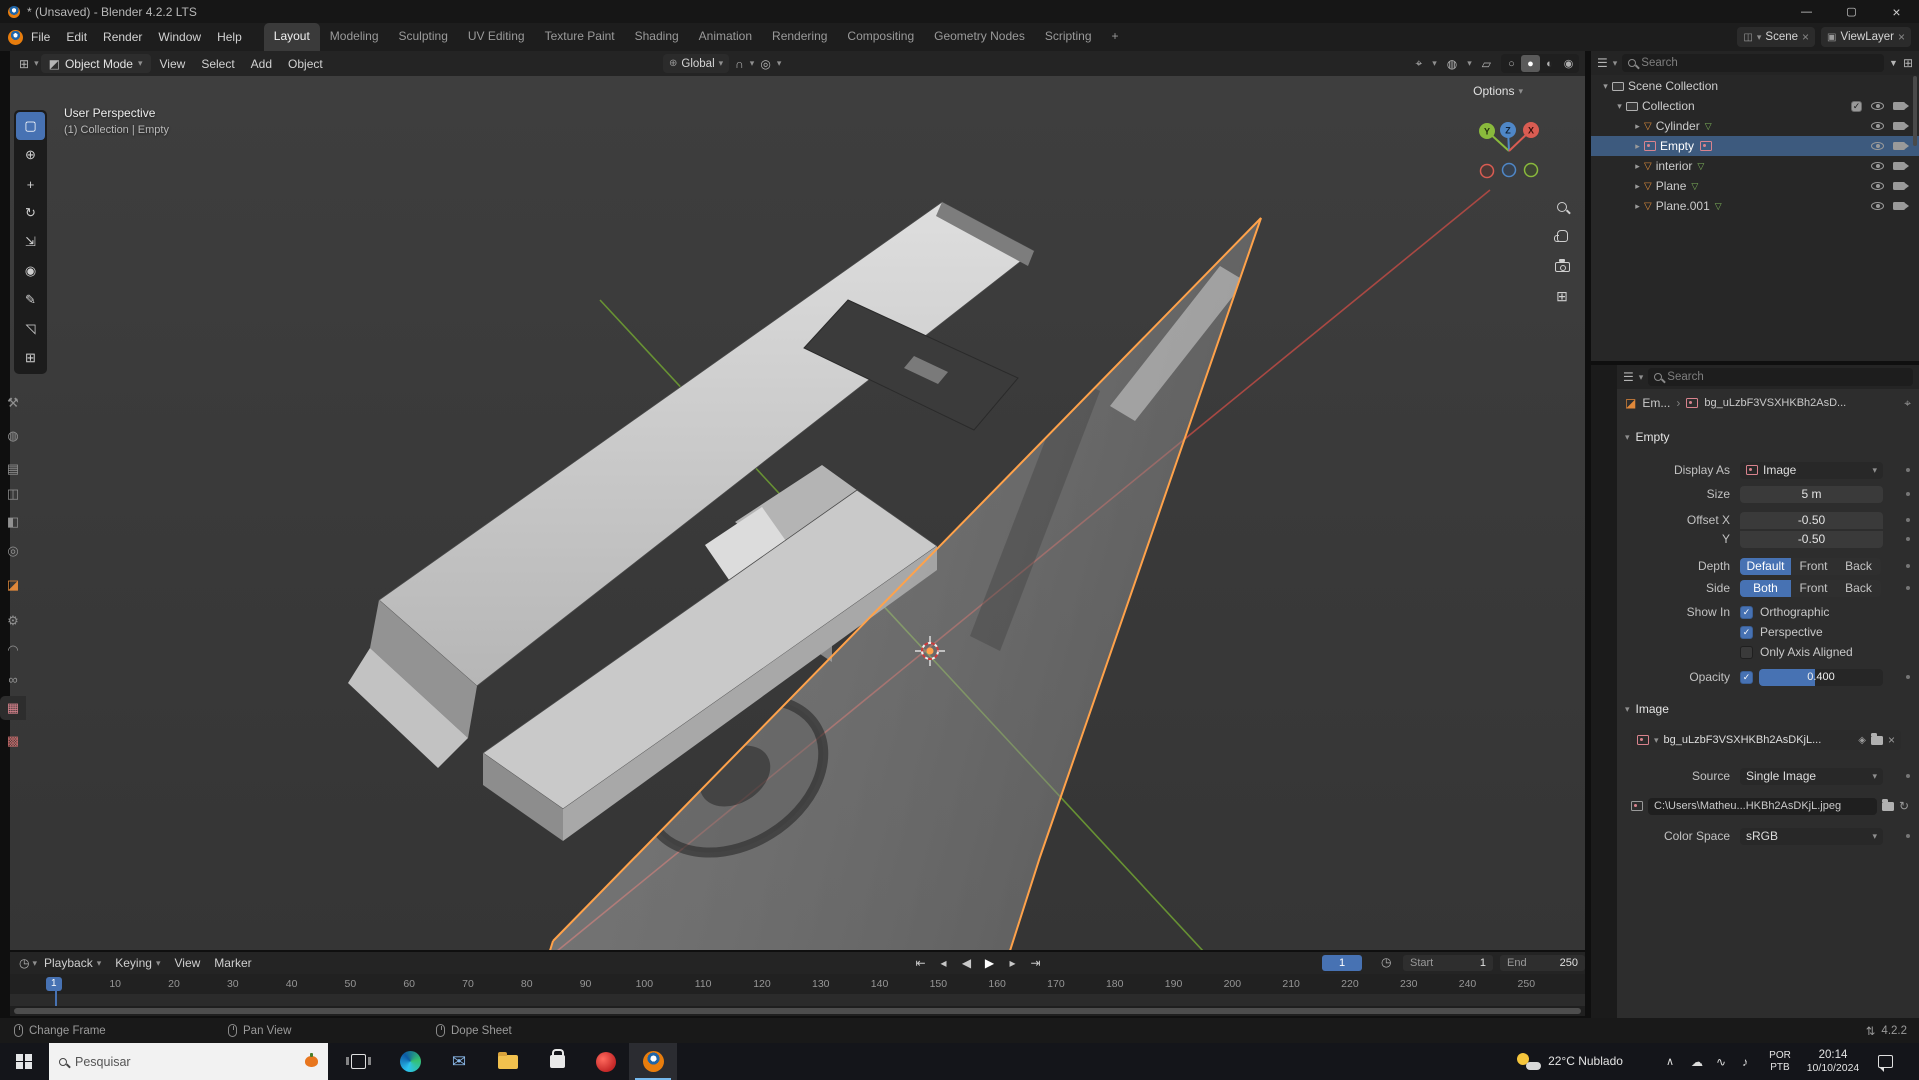 This screenshot has height=1080, width=1919. Describe the element at coordinates (30, 358) in the screenshot. I see `tool-add-cube: ⊞` at that location.